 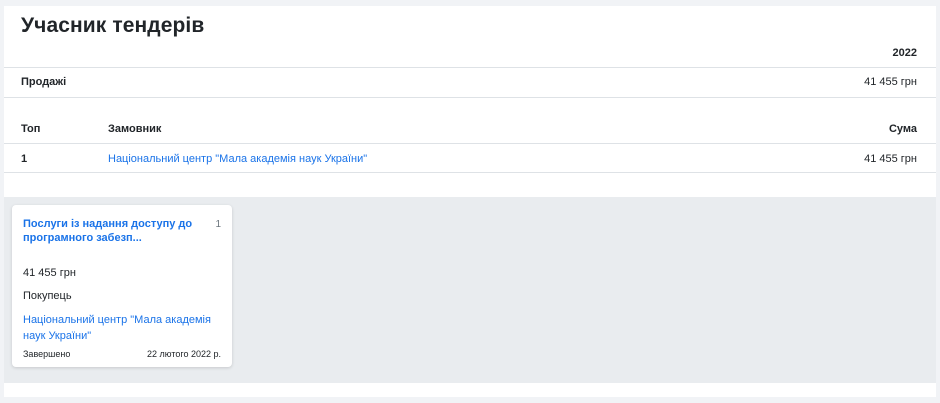 What do you see at coordinates (135, 129) in the screenshot?
I see `customer-column-header: Замовник` at bounding box center [135, 129].